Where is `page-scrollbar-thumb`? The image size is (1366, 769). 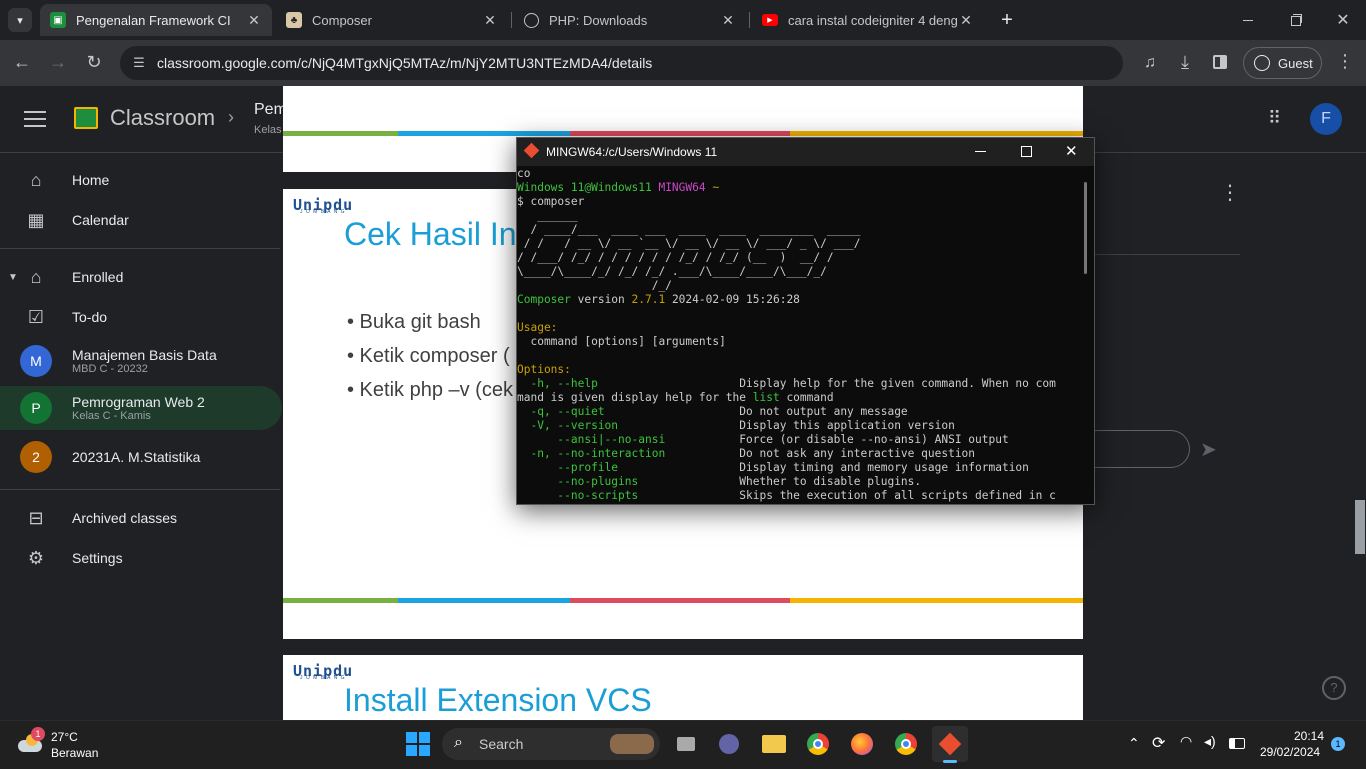
page-scrollbar-thumb is located at coordinates (1360, 527).